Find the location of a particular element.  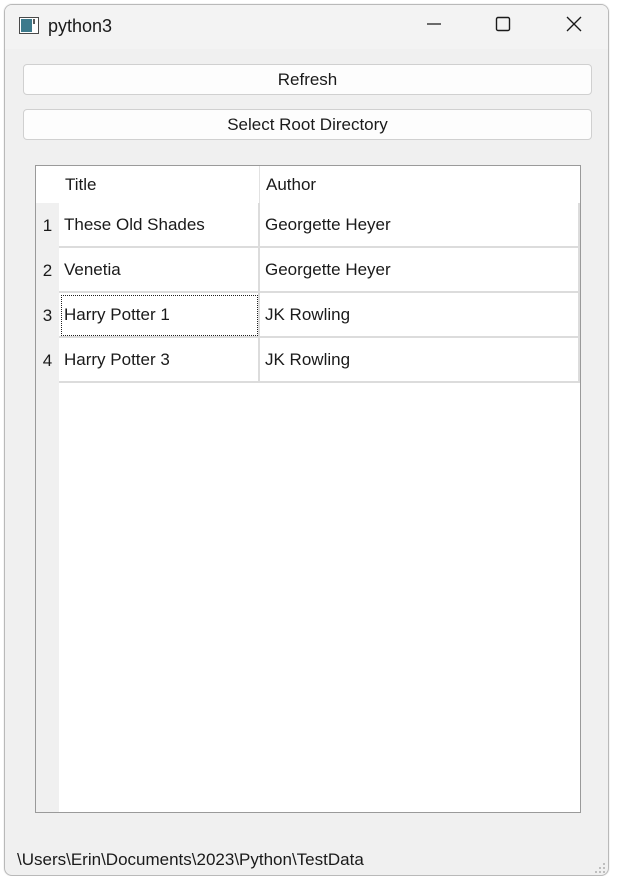

table-cell-title-focused: Harry Potter 1 is located at coordinates (159, 315).